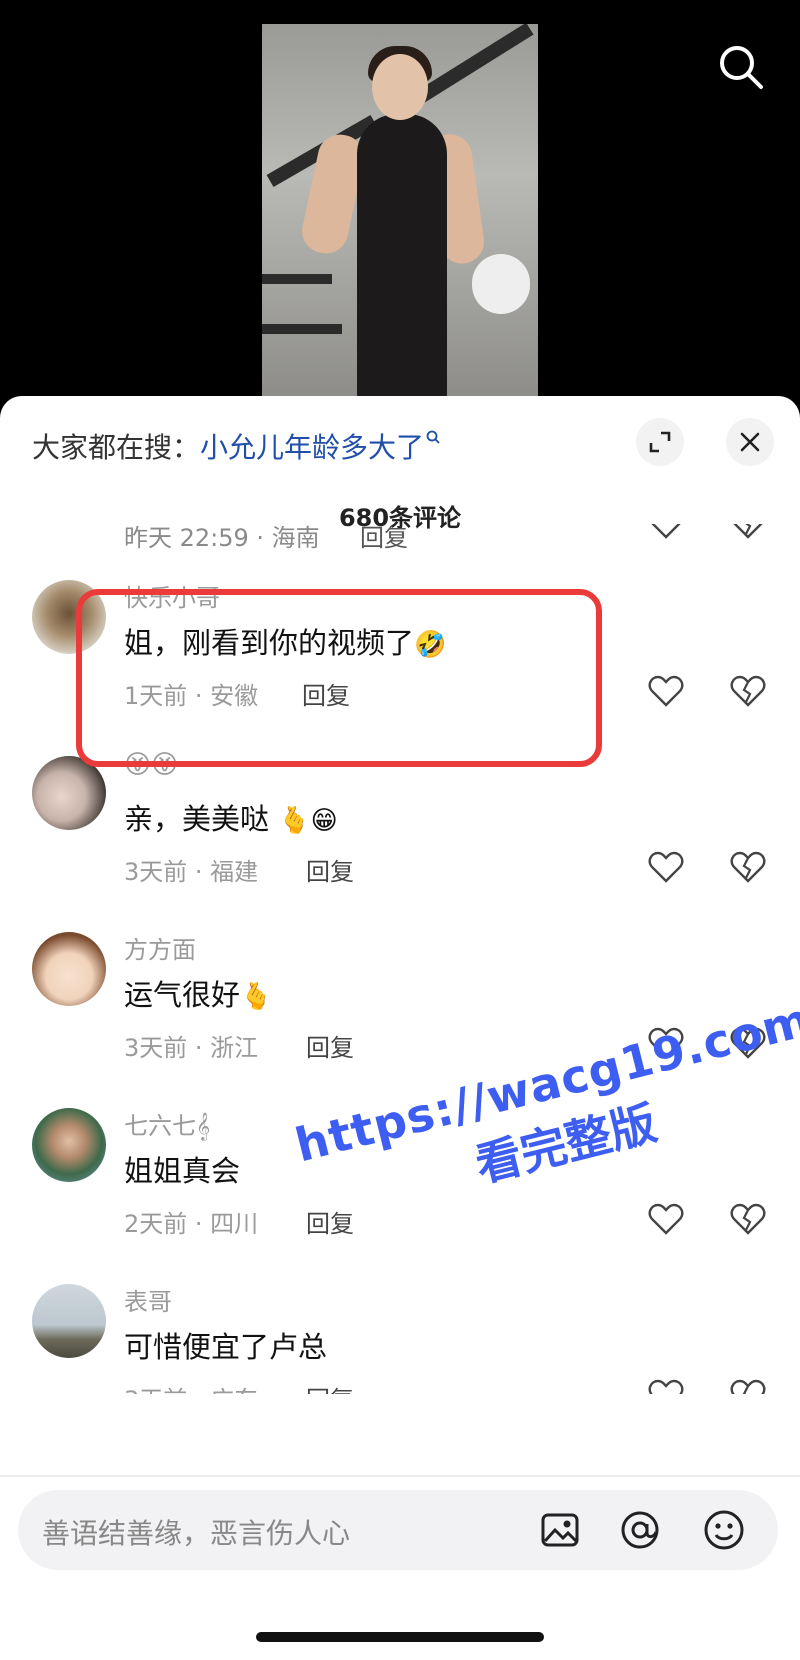 This screenshot has width=800, height=1660. What do you see at coordinates (501, 284) in the screenshot?
I see `plush-toy` at bounding box center [501, 284].